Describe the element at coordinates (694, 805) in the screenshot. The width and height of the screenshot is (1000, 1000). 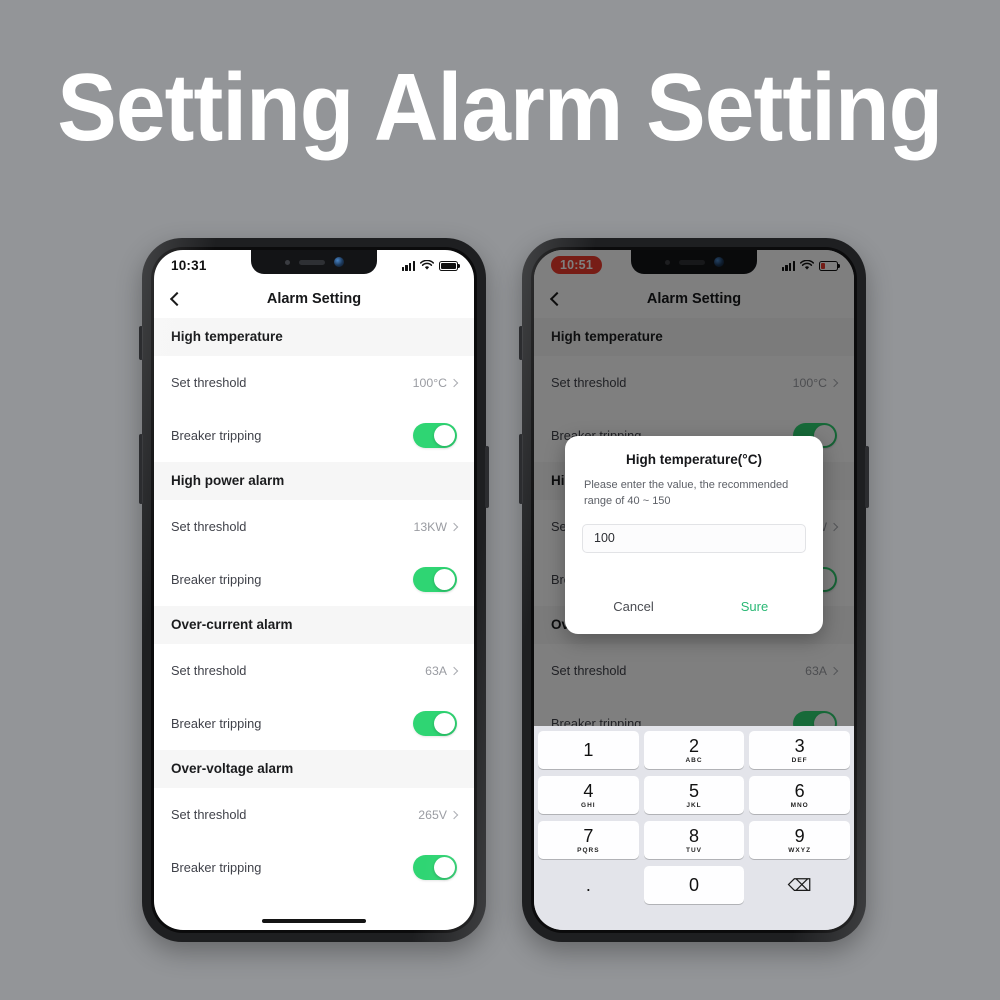
I see `keypad-key-letters: JKL` at that location.